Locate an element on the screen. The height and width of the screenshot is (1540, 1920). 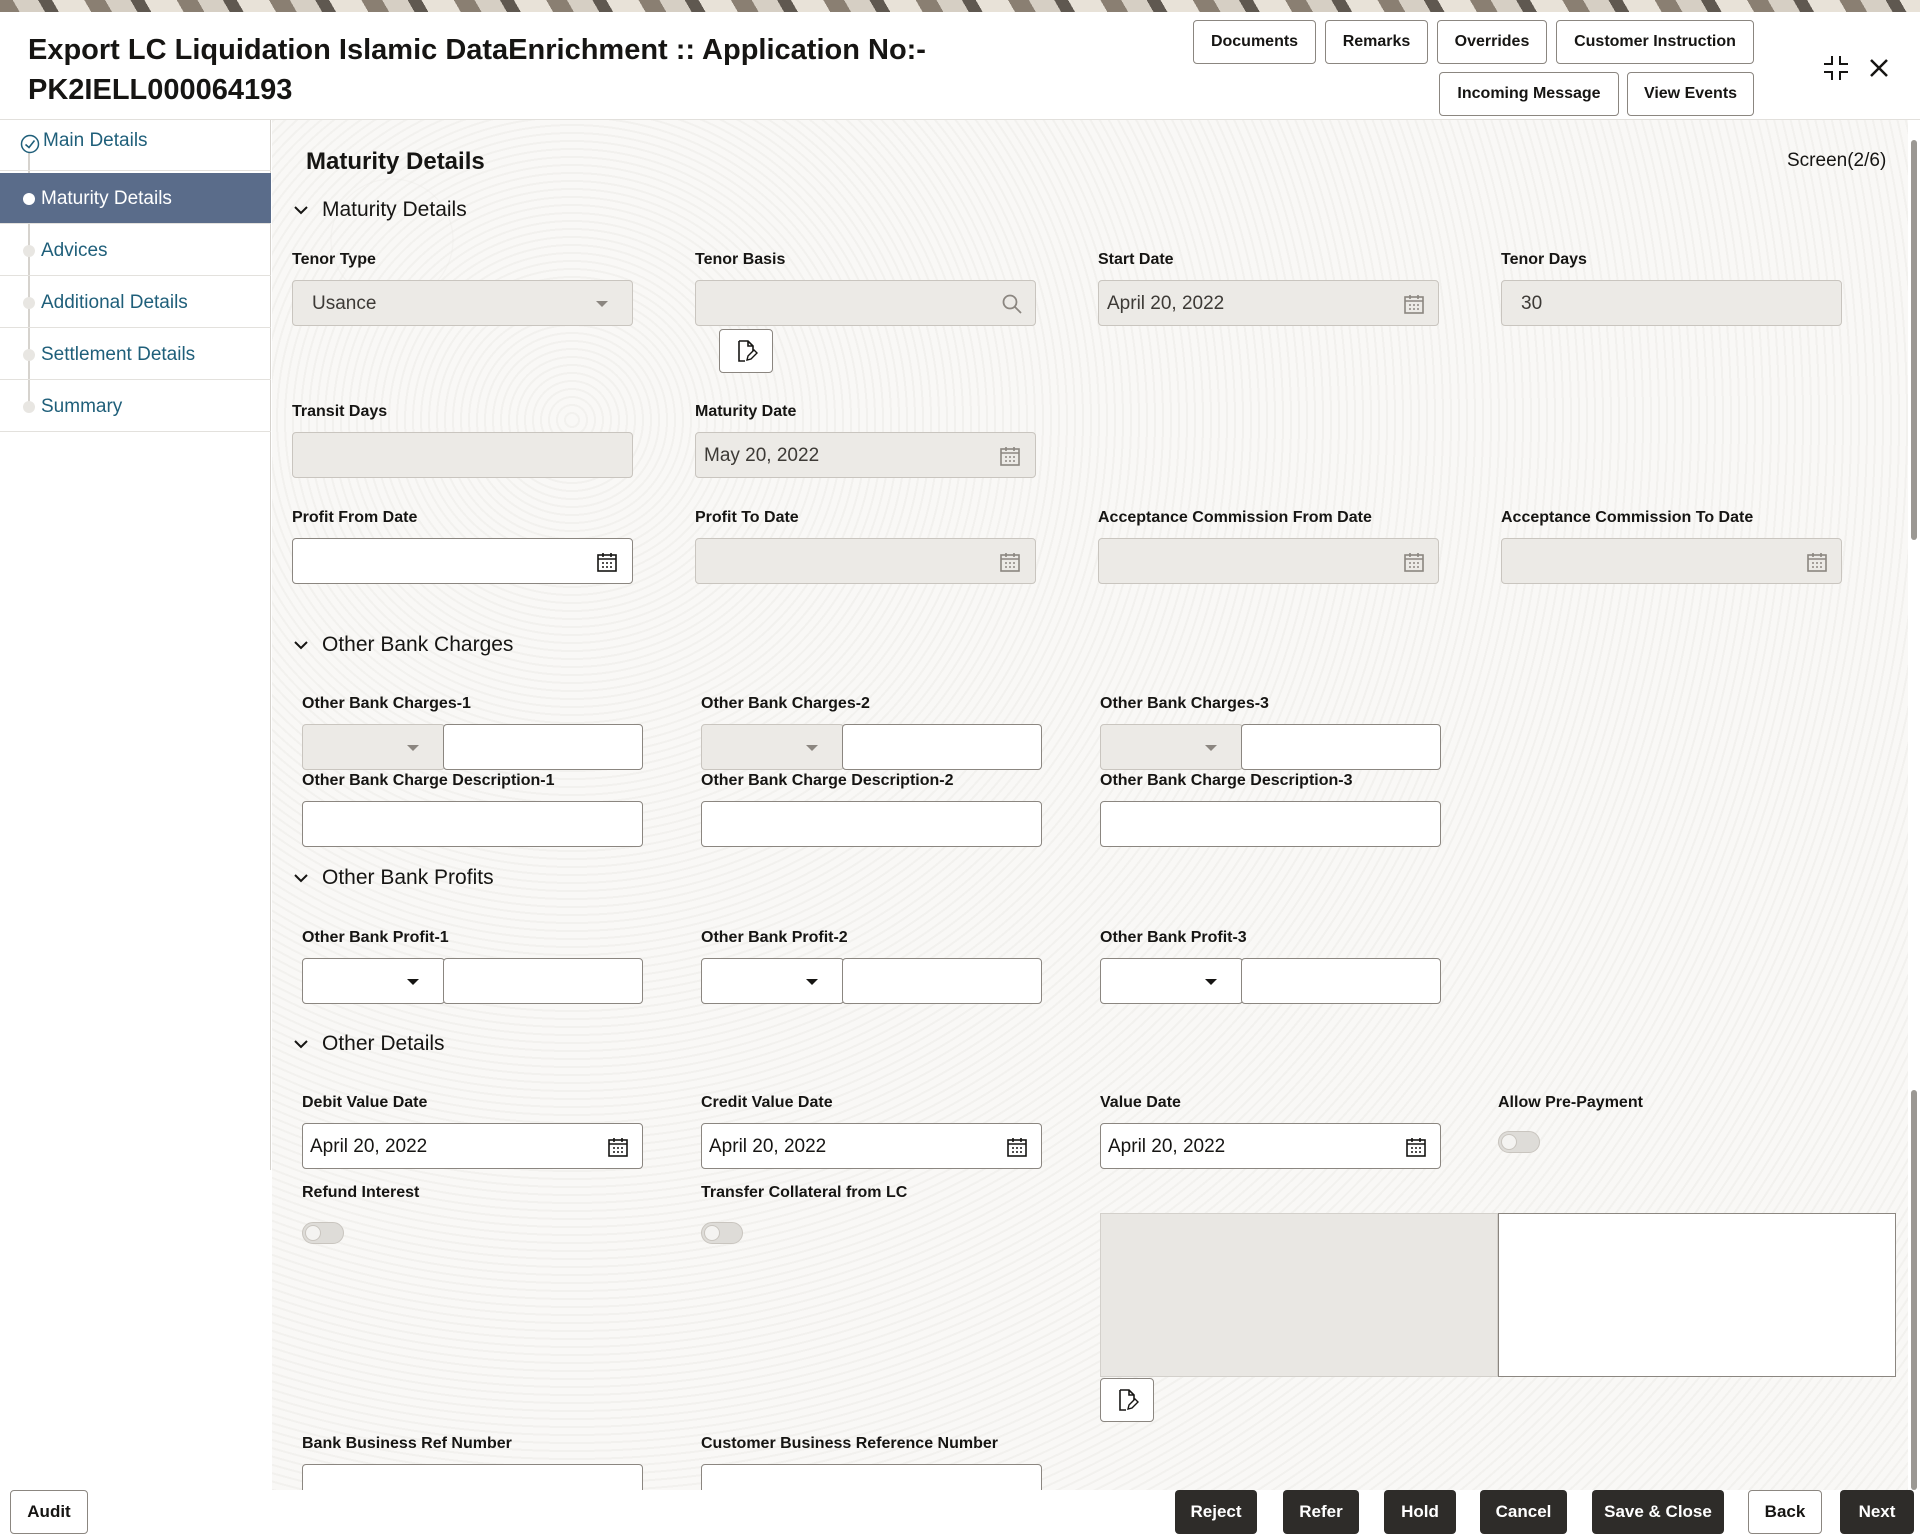
debit-value-date-input: April 20, 2022 is located at coordinates (472, 1146).